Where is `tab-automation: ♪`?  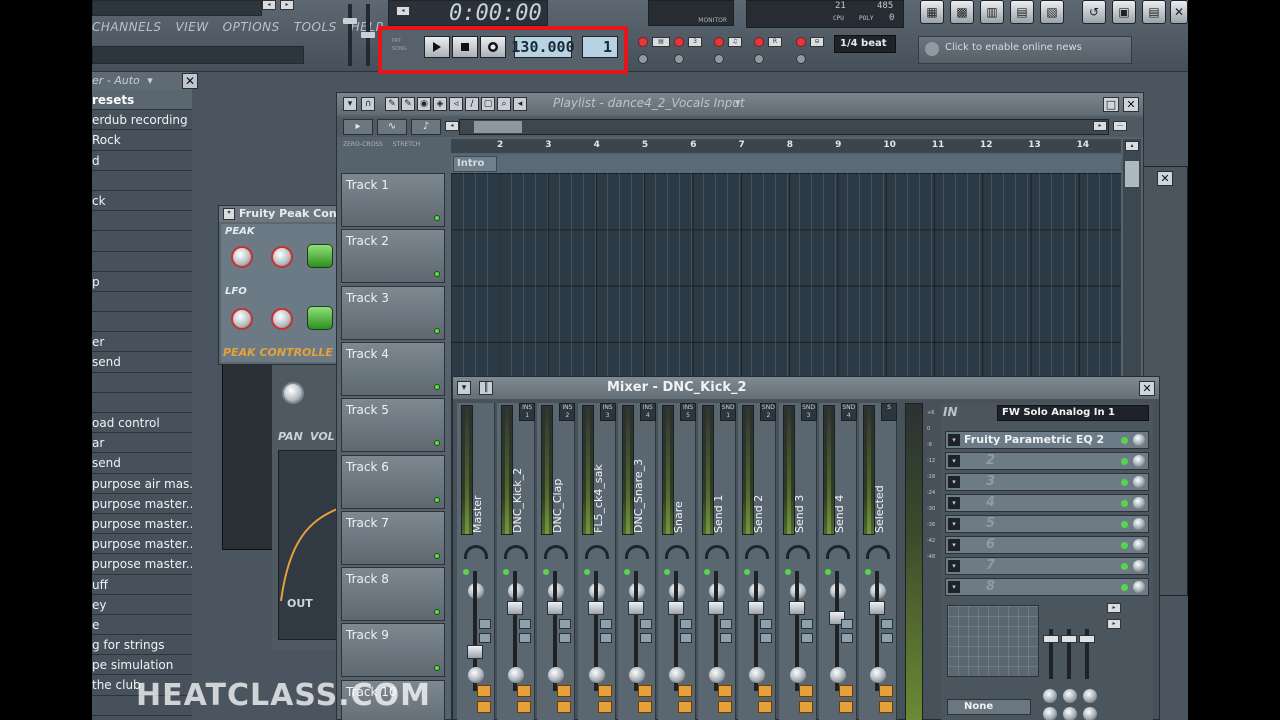 tab-automation: ♪ is located at coordinates (426, 127).